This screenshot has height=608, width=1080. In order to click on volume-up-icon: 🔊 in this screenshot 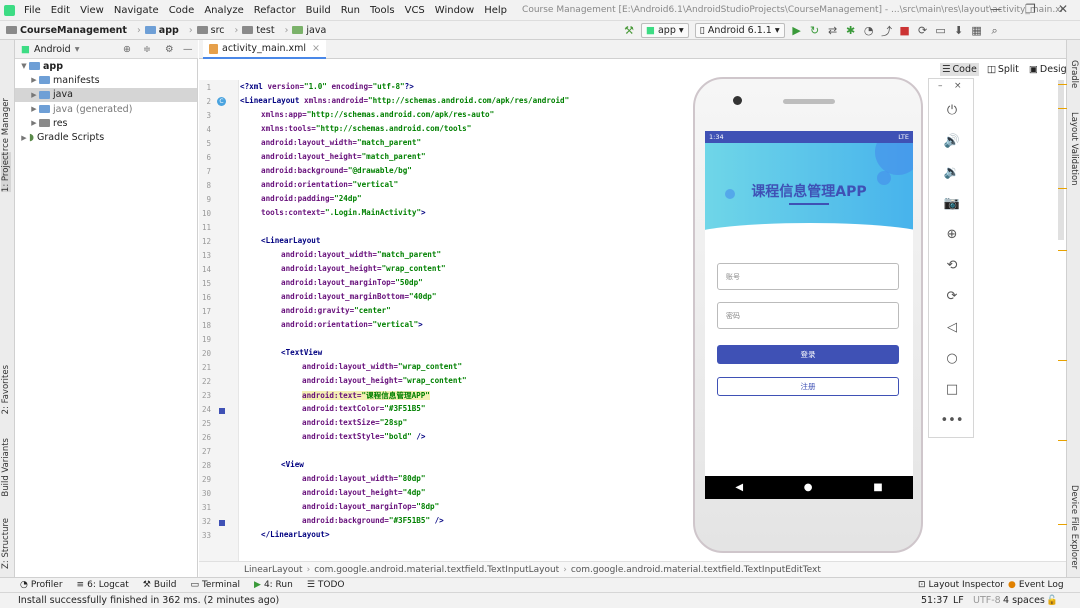, I will do `click(952, 141)`.